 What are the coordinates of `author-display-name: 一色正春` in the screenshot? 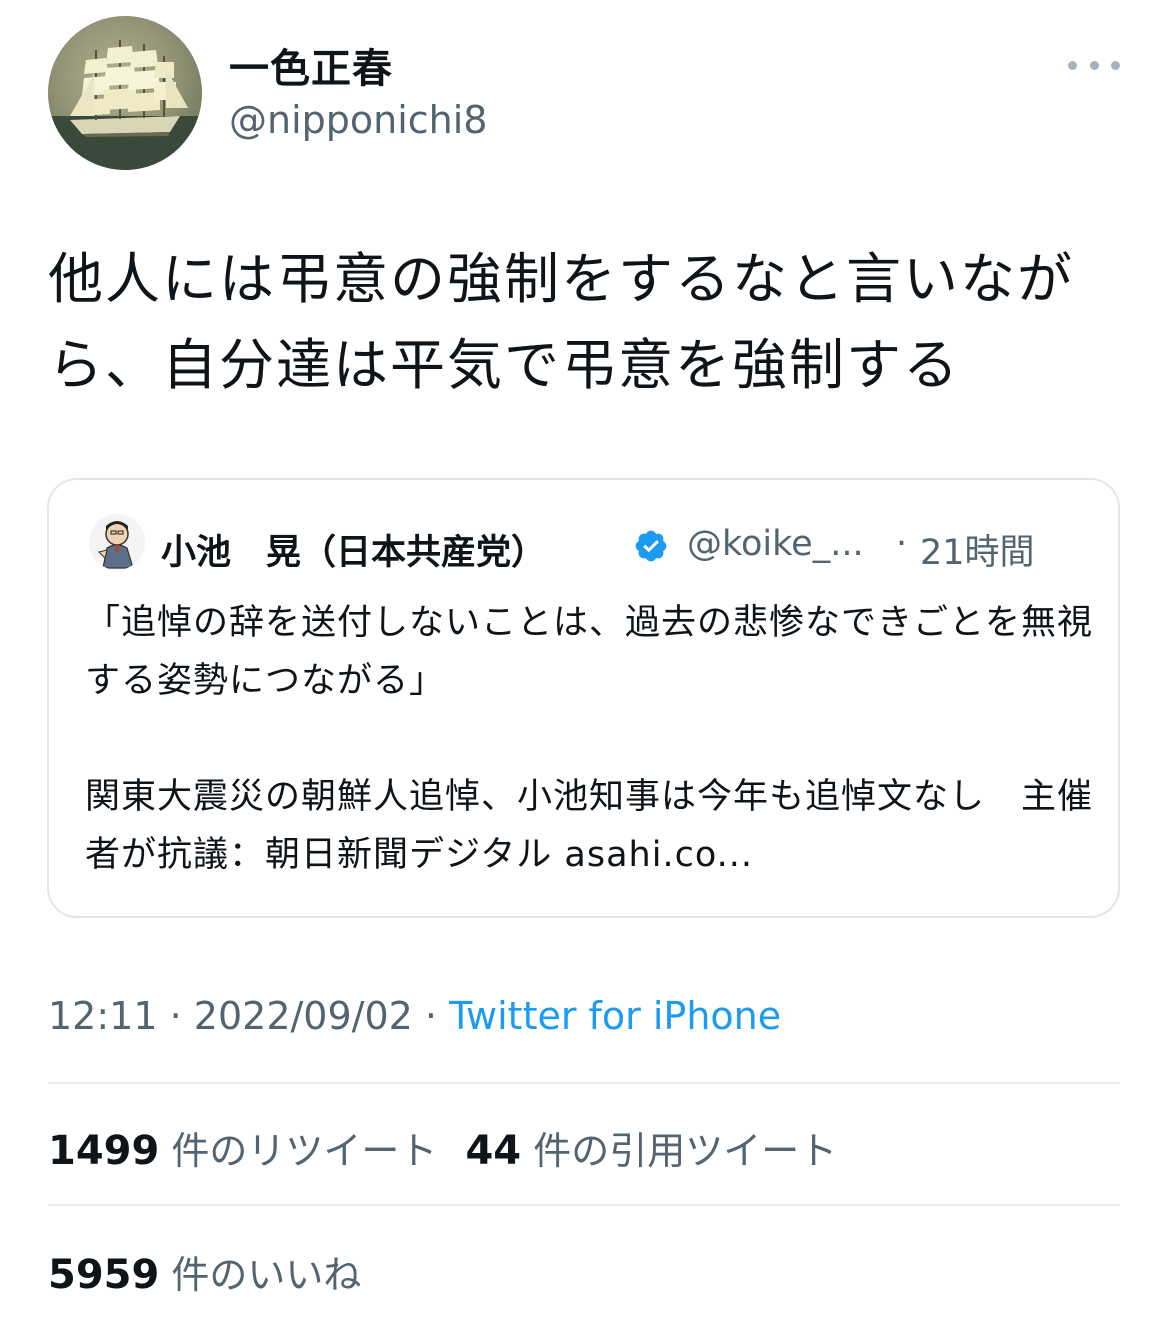 It's located at (311, 65).